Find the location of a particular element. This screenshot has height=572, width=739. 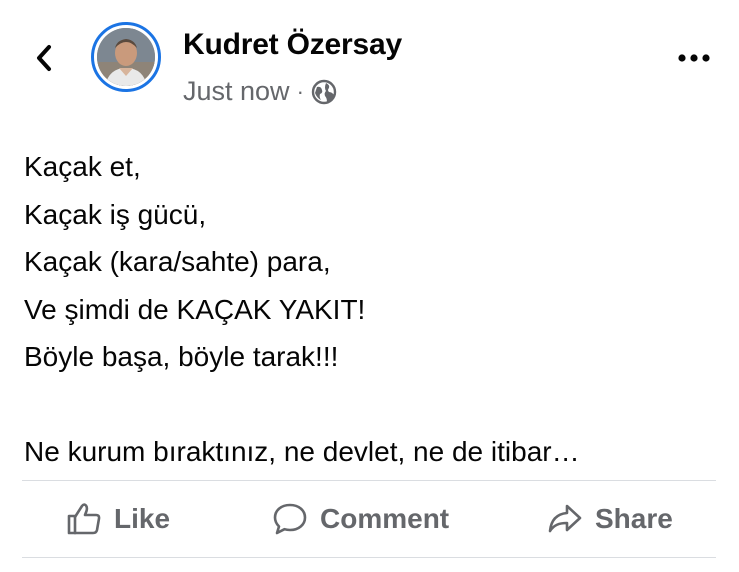

post-line: Ve şimdi de KAÇAK YAKIT! is located at coordinates (195, 309).